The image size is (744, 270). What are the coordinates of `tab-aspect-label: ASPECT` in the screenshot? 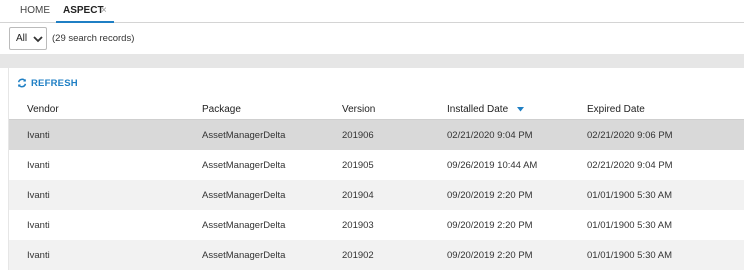 It's located at (83, 10).